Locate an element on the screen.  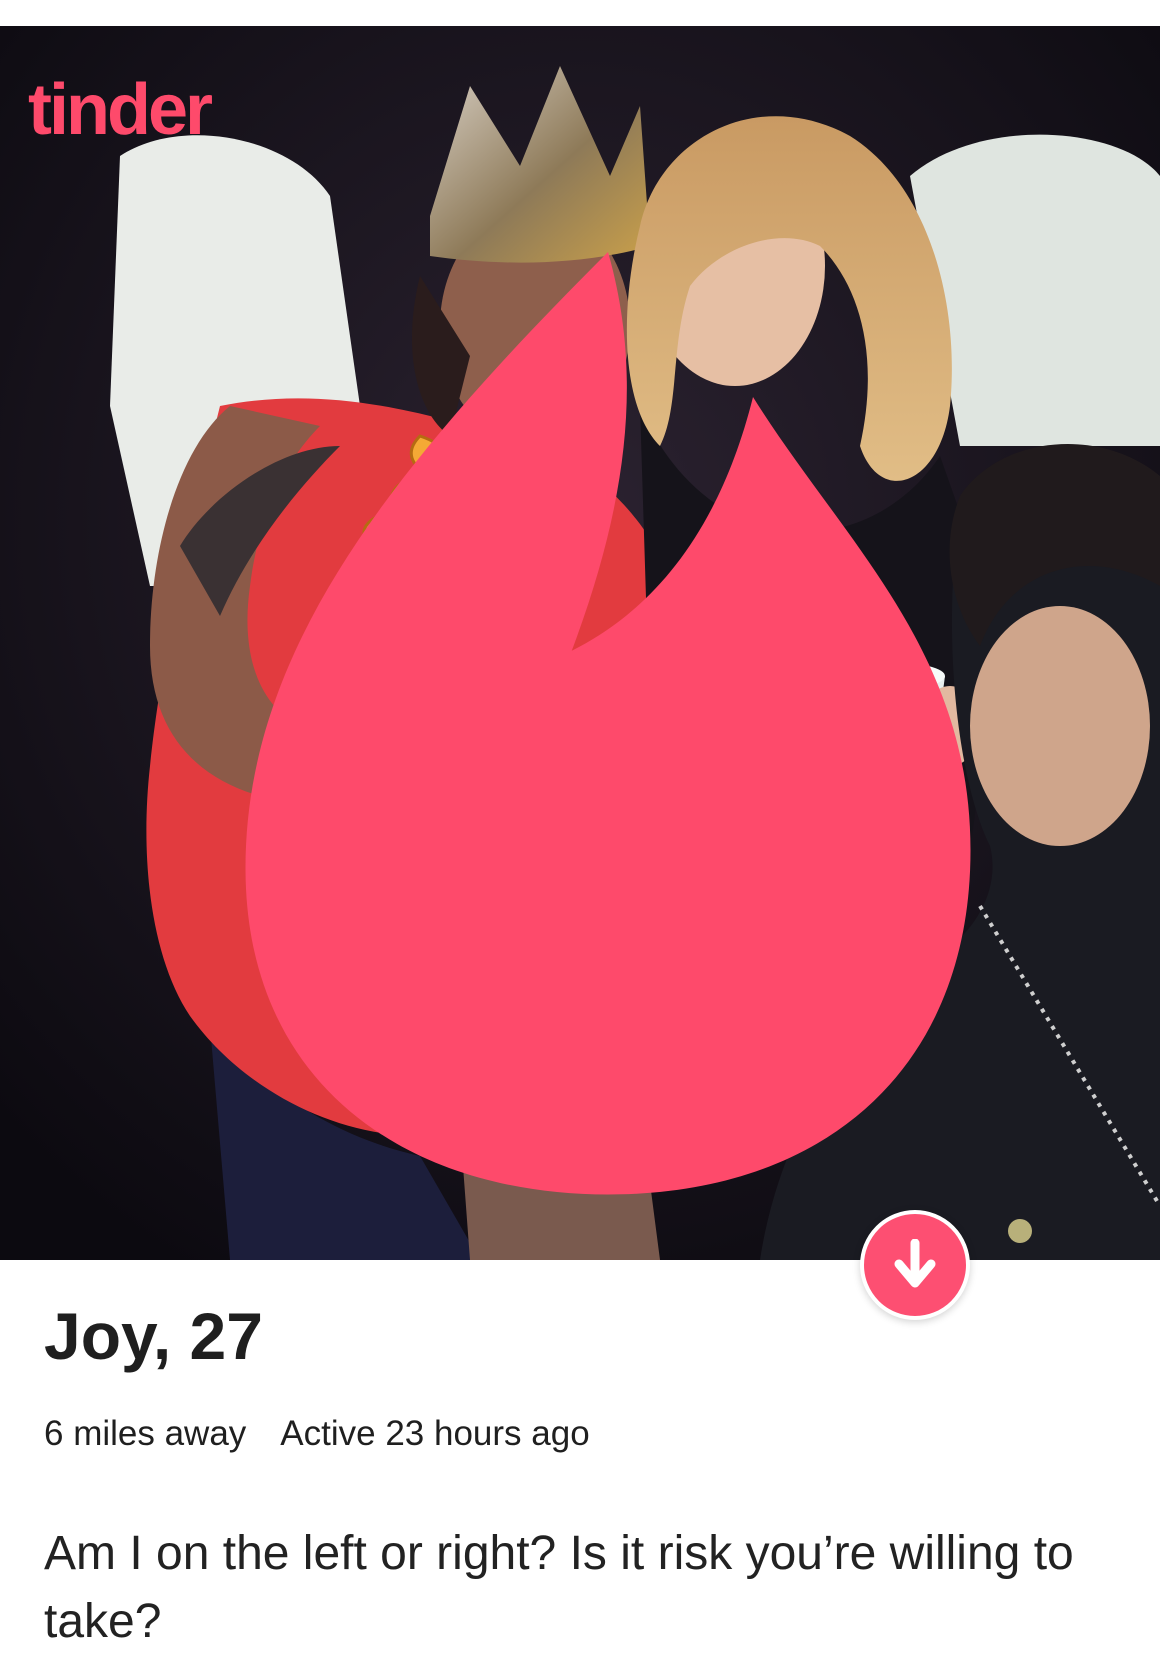
info-button is located at coordinates (915, 1265).